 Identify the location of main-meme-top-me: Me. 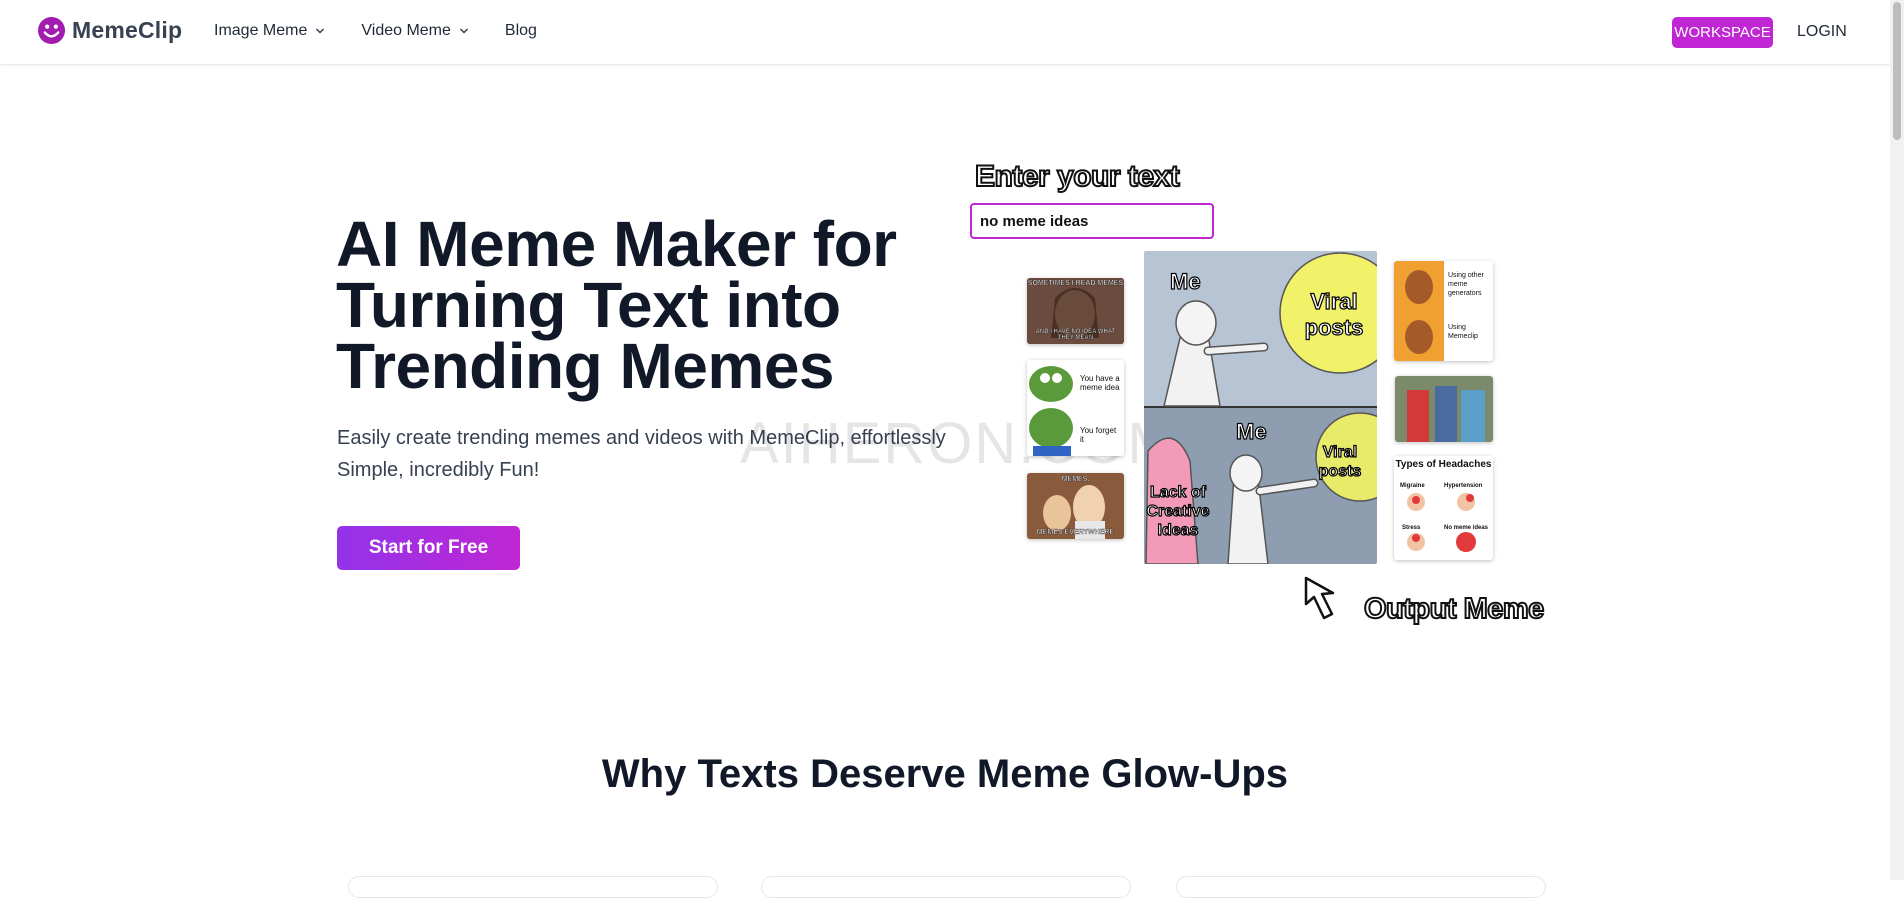
(1185, 281).